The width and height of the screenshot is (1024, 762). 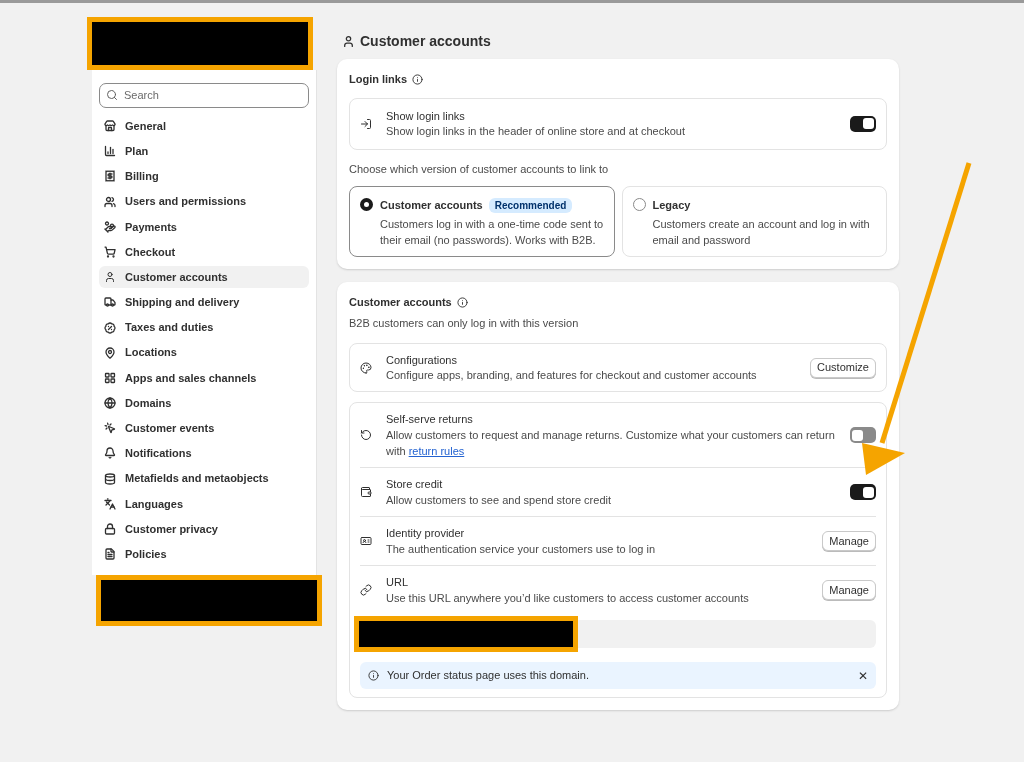 I want to click on sidebar-item: Plan, so click(x=204, y=151).